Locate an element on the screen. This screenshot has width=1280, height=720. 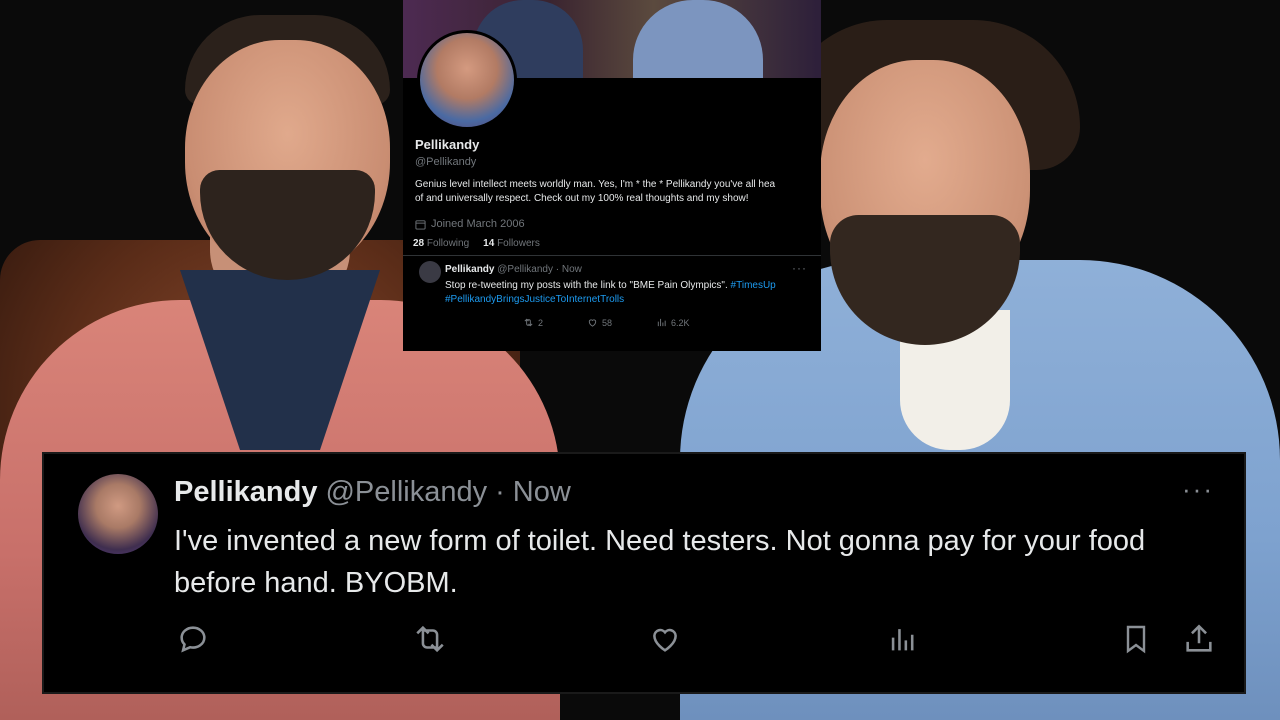
share-button is located at coordinates (1199, 639).